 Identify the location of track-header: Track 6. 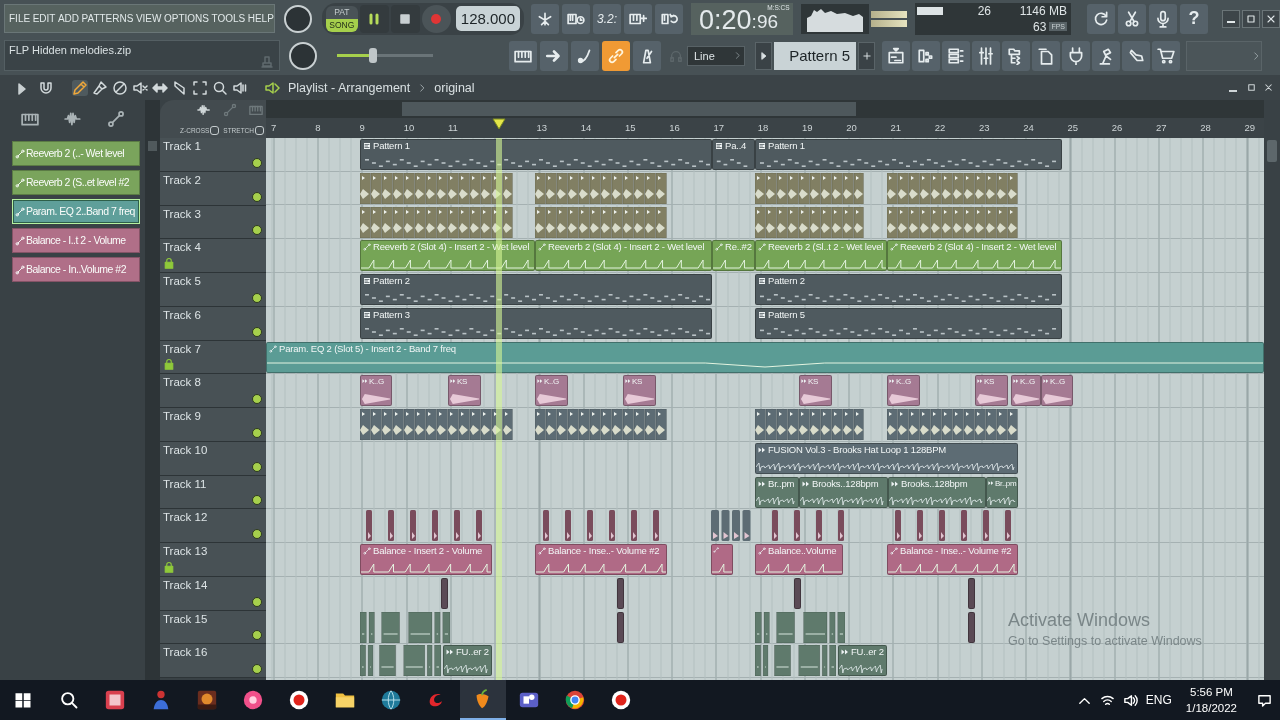
(213, 323).